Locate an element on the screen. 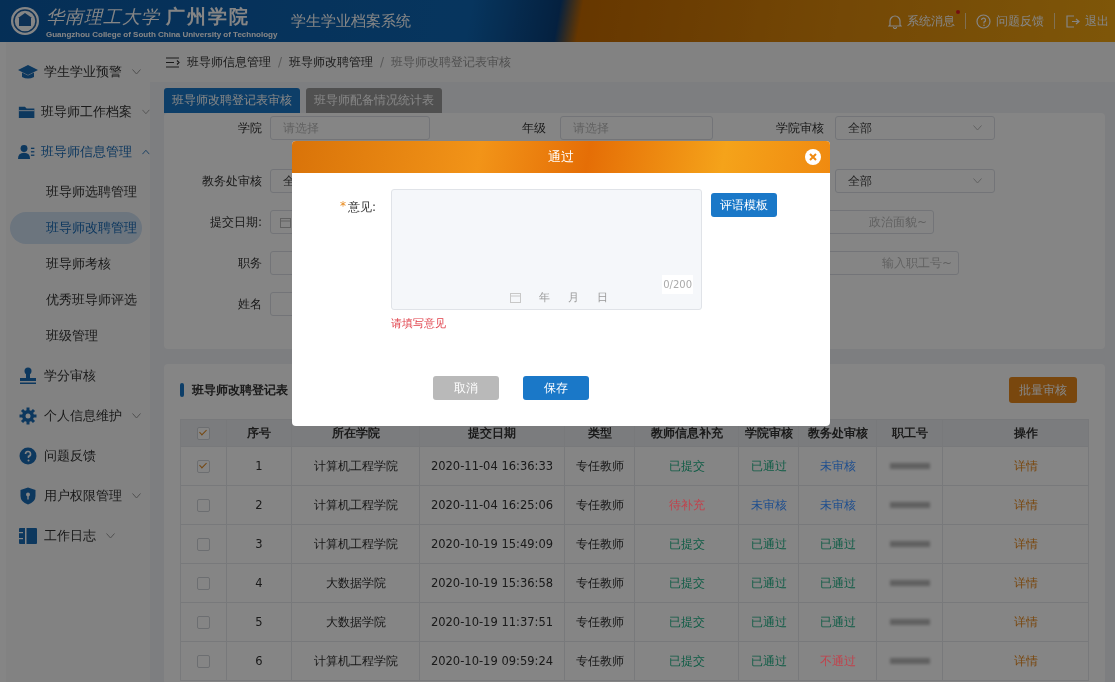 The height and width of the screenshot is (682, 1115). sidebar-item: 学生学业预警 is located at coordinates (78, 72).